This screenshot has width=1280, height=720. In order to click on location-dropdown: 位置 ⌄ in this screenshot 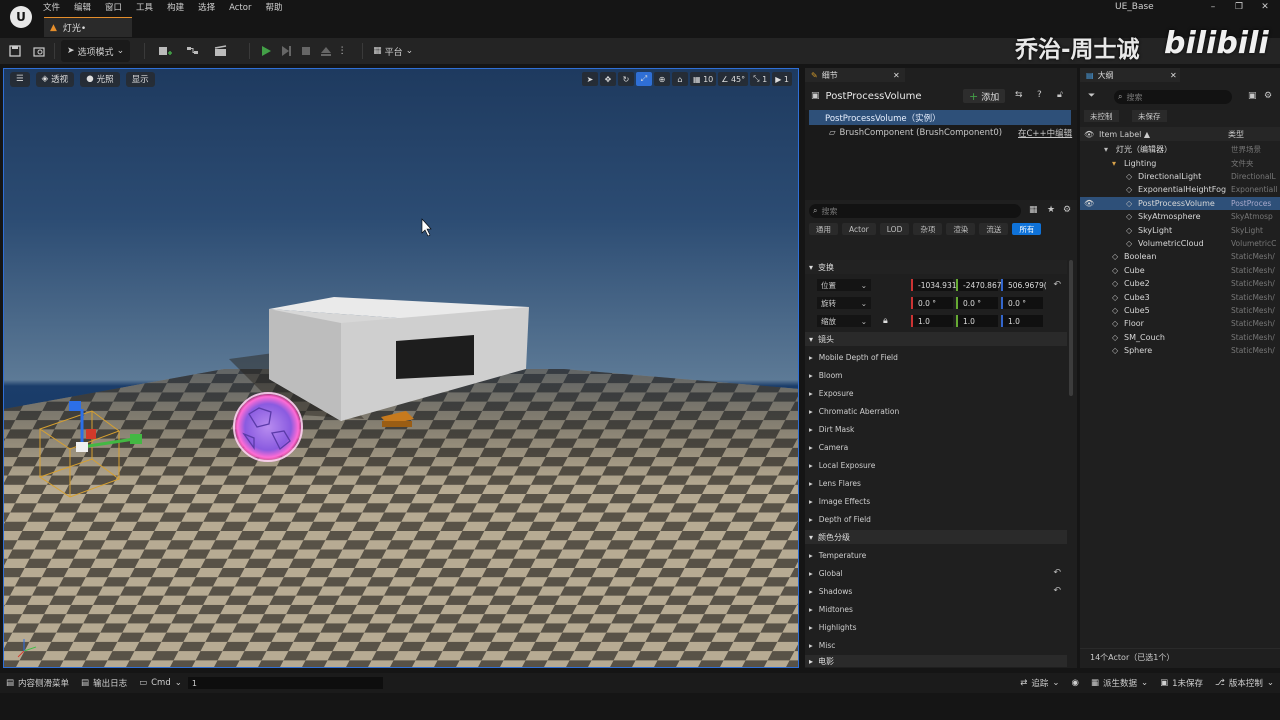, I will do `click(844, 285)`.